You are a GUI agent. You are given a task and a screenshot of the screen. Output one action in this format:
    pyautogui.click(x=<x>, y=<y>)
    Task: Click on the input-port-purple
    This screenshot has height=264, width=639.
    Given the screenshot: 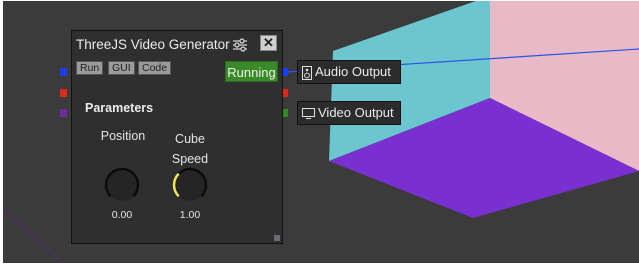 What is the action you would take?
    pyautogui.click(x=63, y=113)
    